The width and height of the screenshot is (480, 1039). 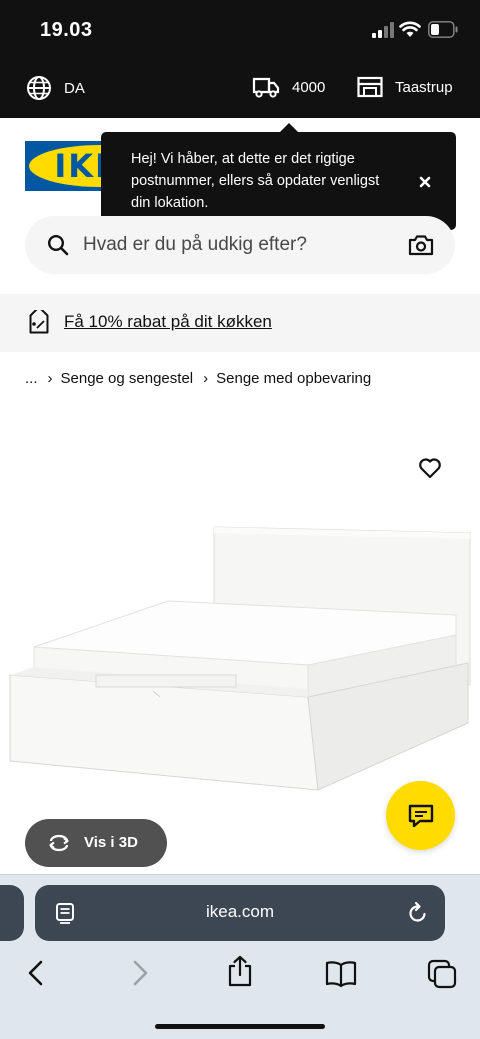 What do you see at coordinates (74, 88) in the screenshot?
I see `language-label: DA` at bounding box center [74, 88].